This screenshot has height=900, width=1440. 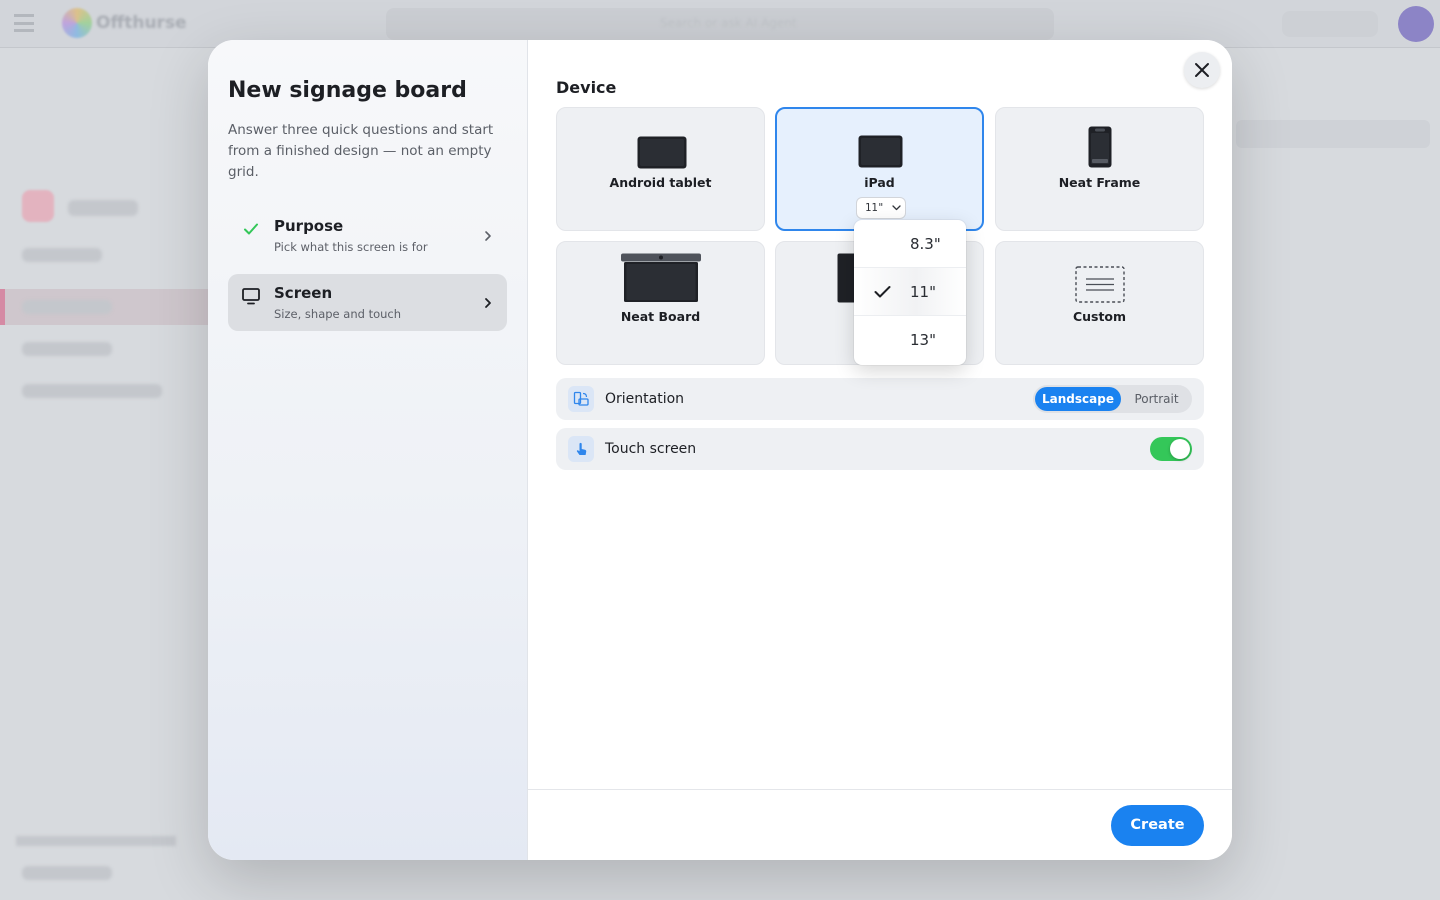 I want to click on device-tile-android-tablet: Android tablet, so click(x=660, y=169).